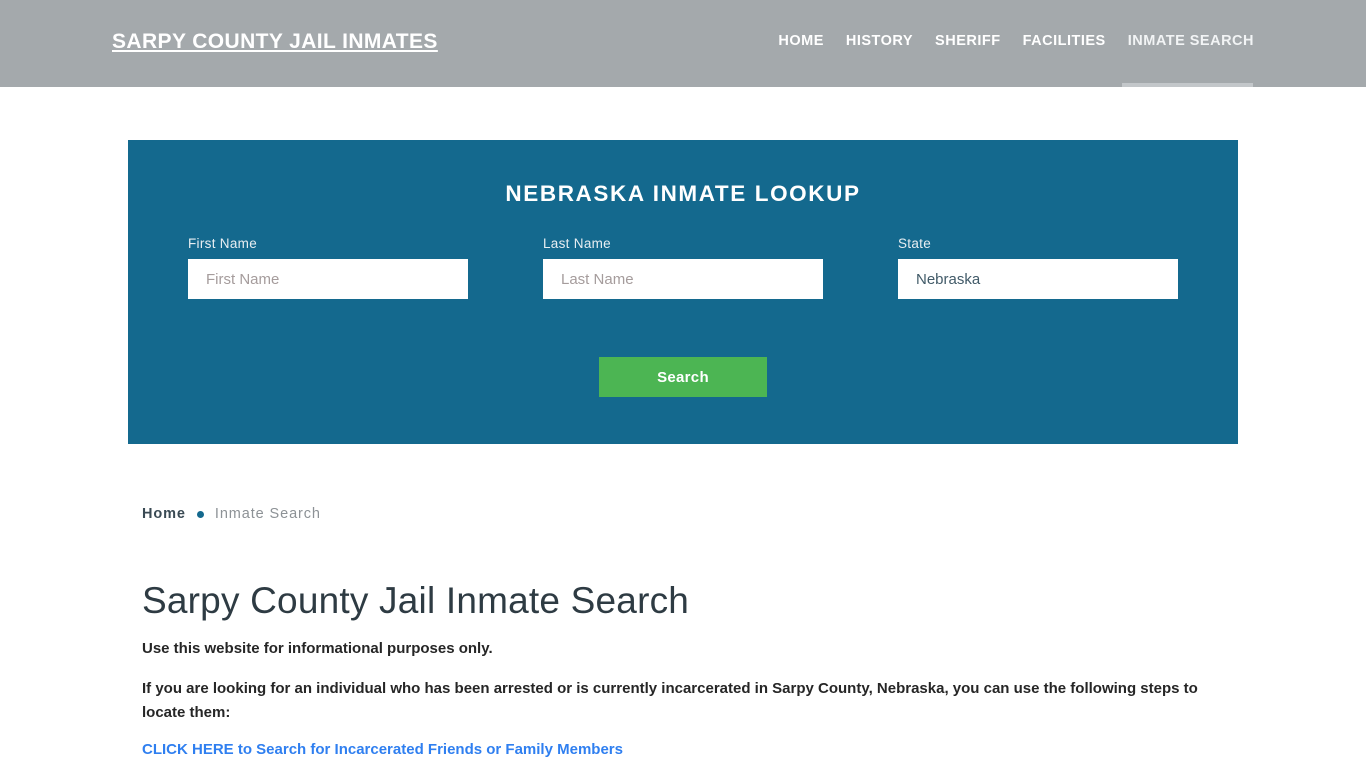 Image resolution: width=1366 pixels, height=768 pixels. I want to click on breadcrumb-home-link: Home, so click(164, 514).